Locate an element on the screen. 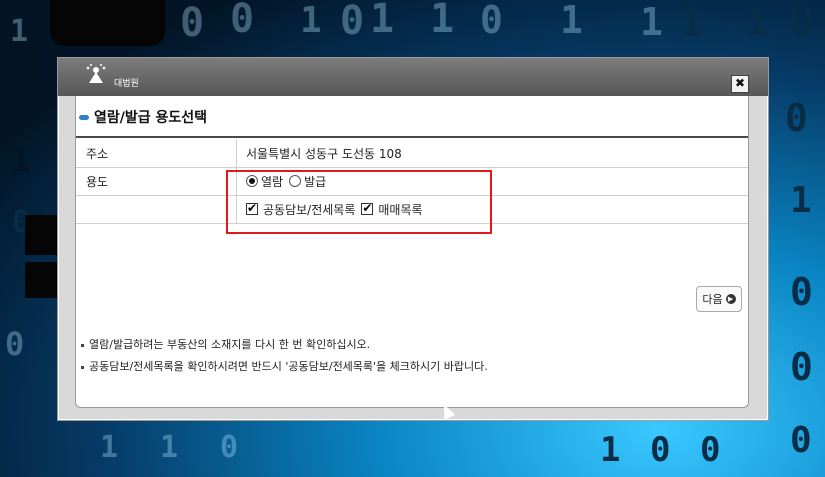 This screenshot has width=825, height=477. page-title: 열람/발급 용도선택 is located at coordinates (151, 118).